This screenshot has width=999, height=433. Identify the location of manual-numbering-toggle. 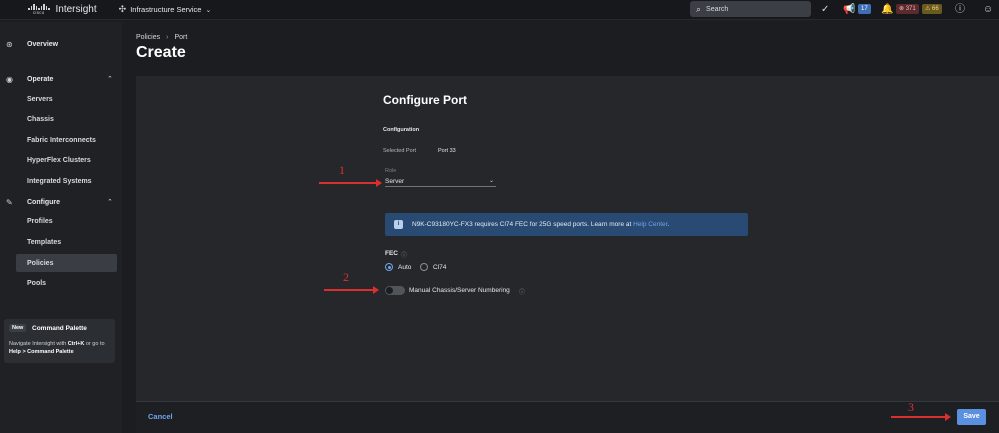
(395, 290).